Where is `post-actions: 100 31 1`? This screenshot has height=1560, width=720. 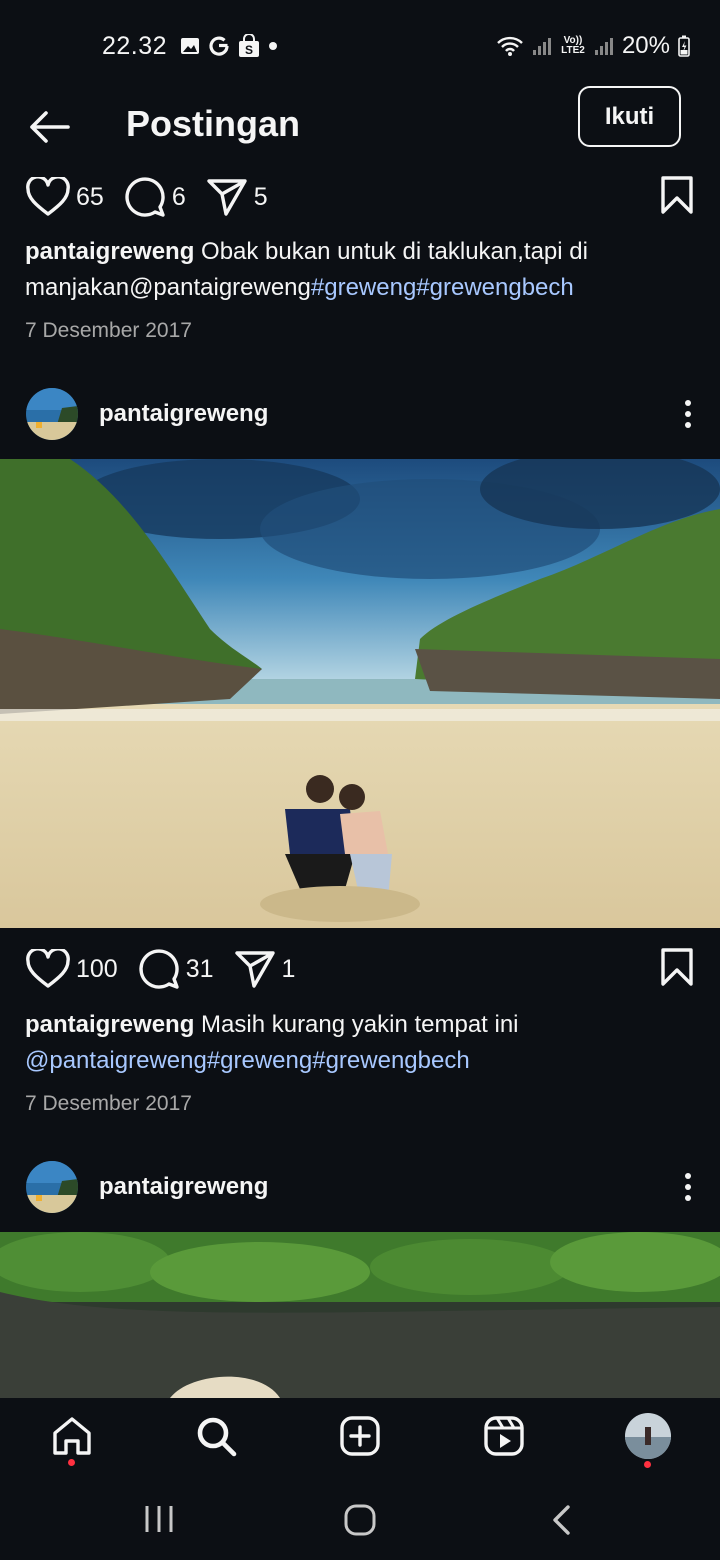
post-actions: 100 31 1 is located at coordinates (360, 969).